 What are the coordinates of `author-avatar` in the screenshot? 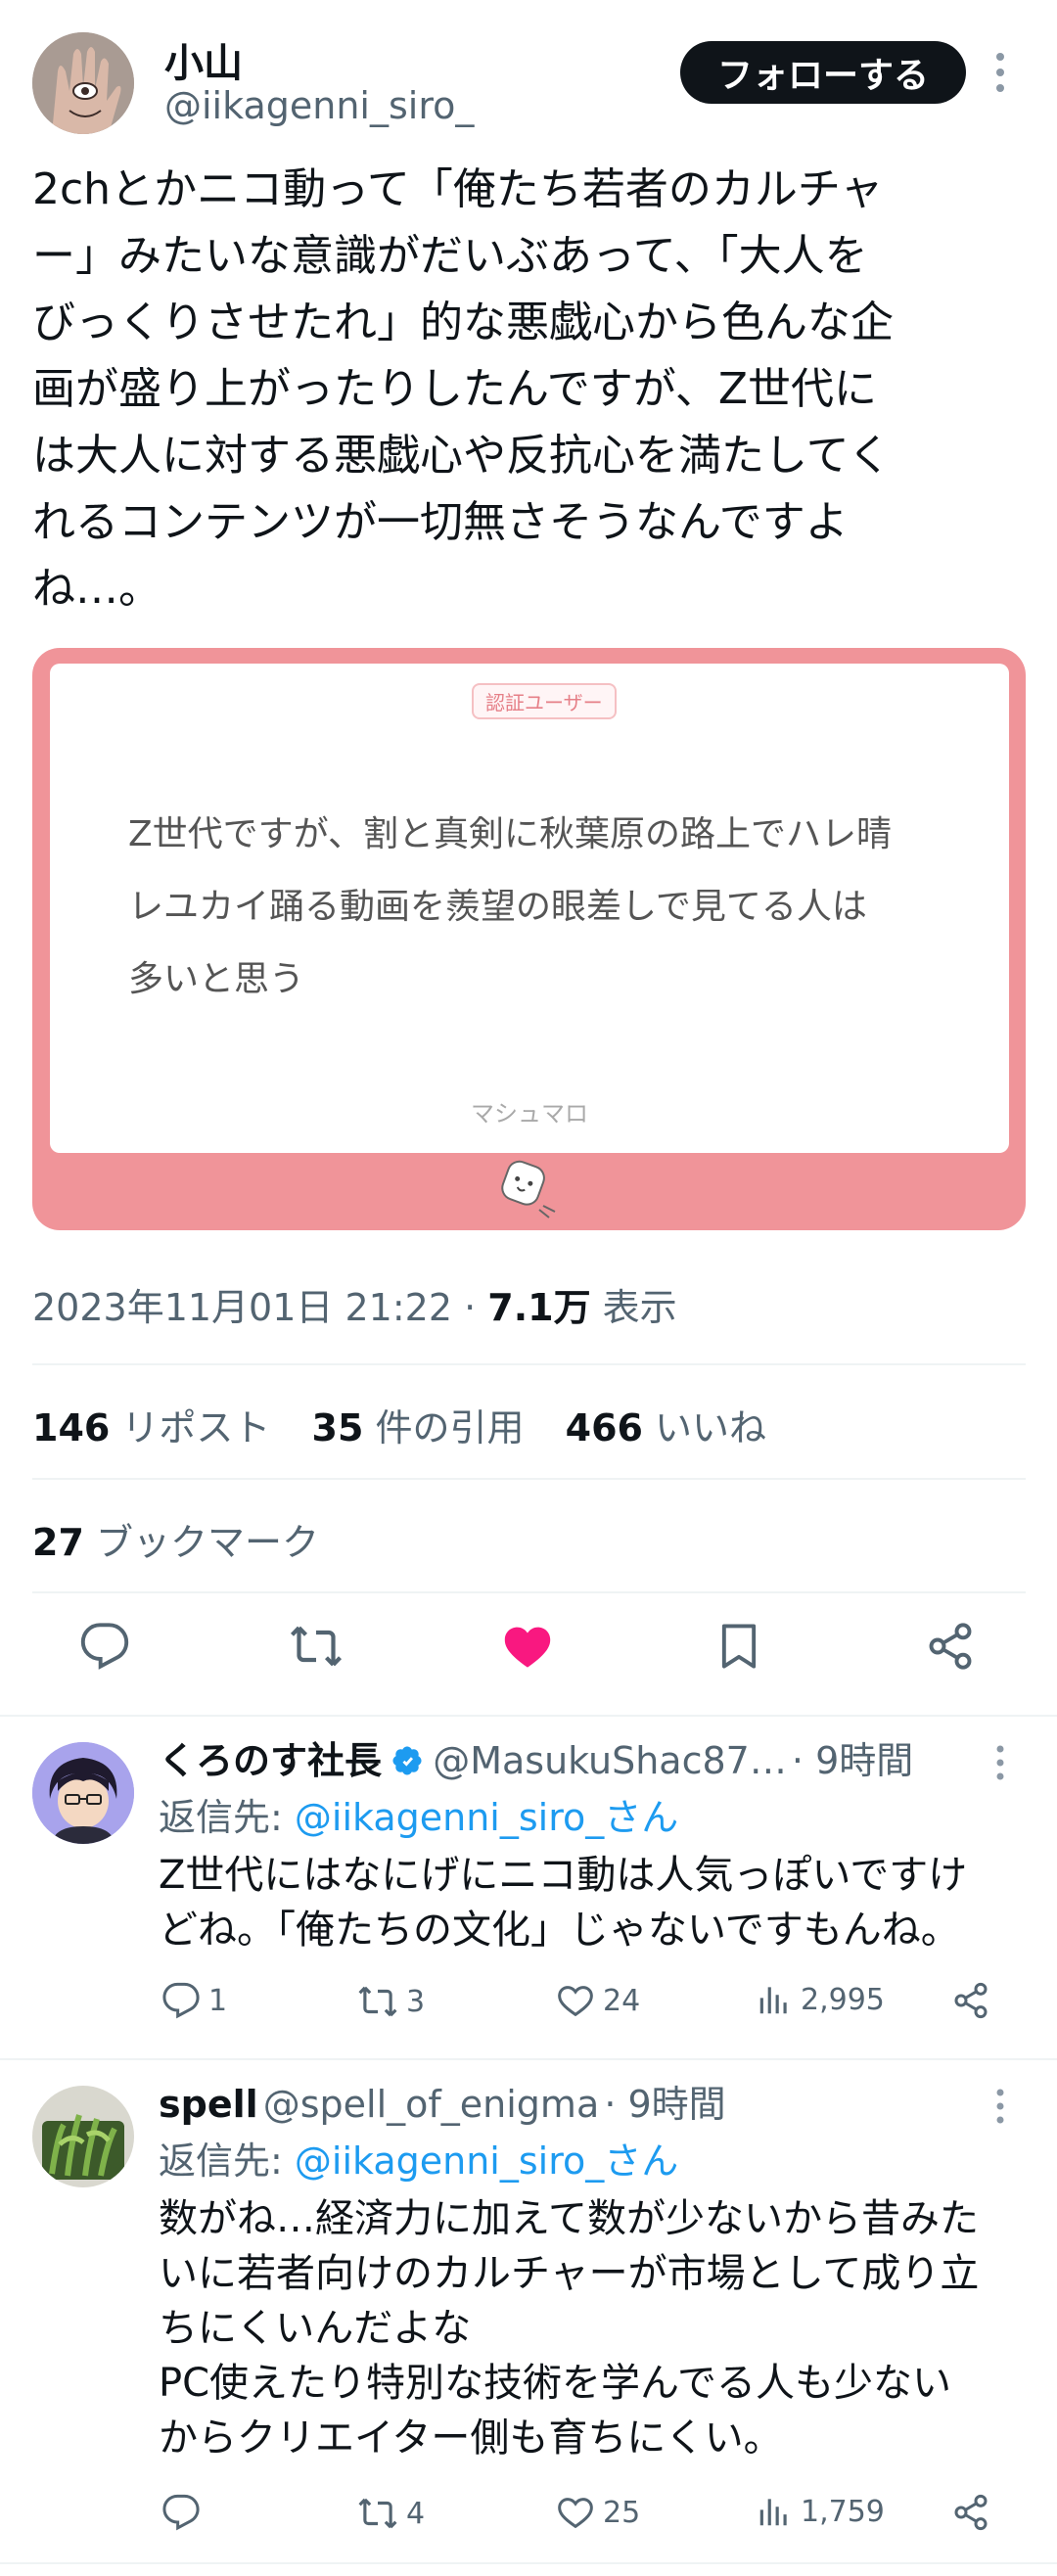 It's located at (83, 83).